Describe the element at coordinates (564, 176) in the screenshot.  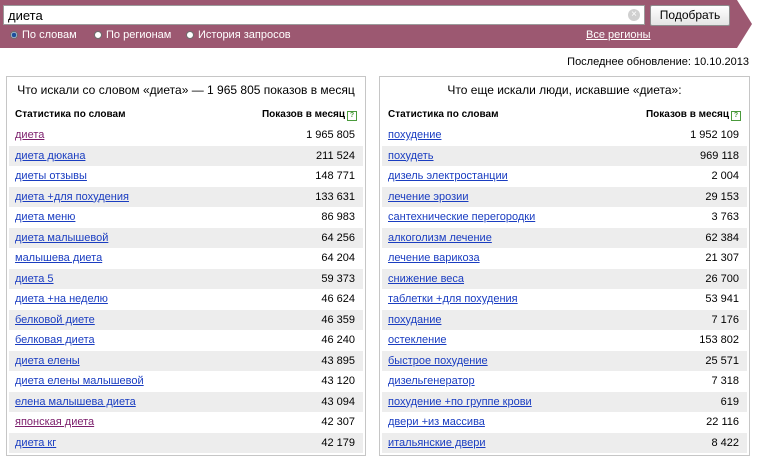
I see `table-row: дизель электростанции 2 004` at that location.